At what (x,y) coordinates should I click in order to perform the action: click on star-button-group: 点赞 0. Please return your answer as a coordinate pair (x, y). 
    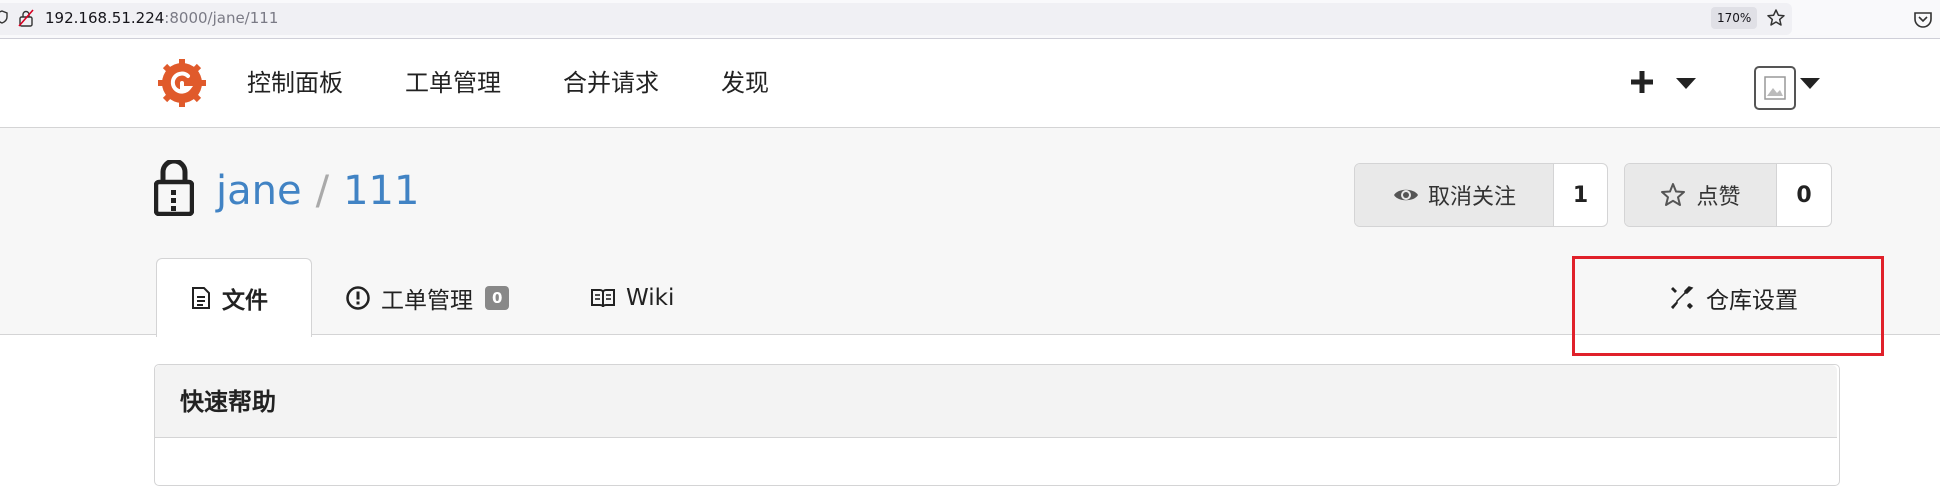
    Looking at the image, I should click on (1728, 195).